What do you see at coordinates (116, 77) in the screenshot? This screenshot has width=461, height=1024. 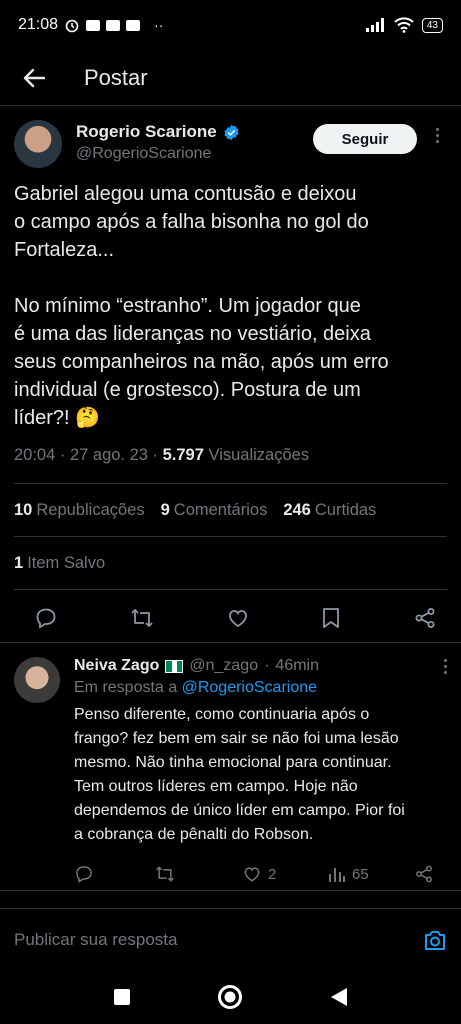 I see `page-title: Postar` at bounding box center [116, 77].